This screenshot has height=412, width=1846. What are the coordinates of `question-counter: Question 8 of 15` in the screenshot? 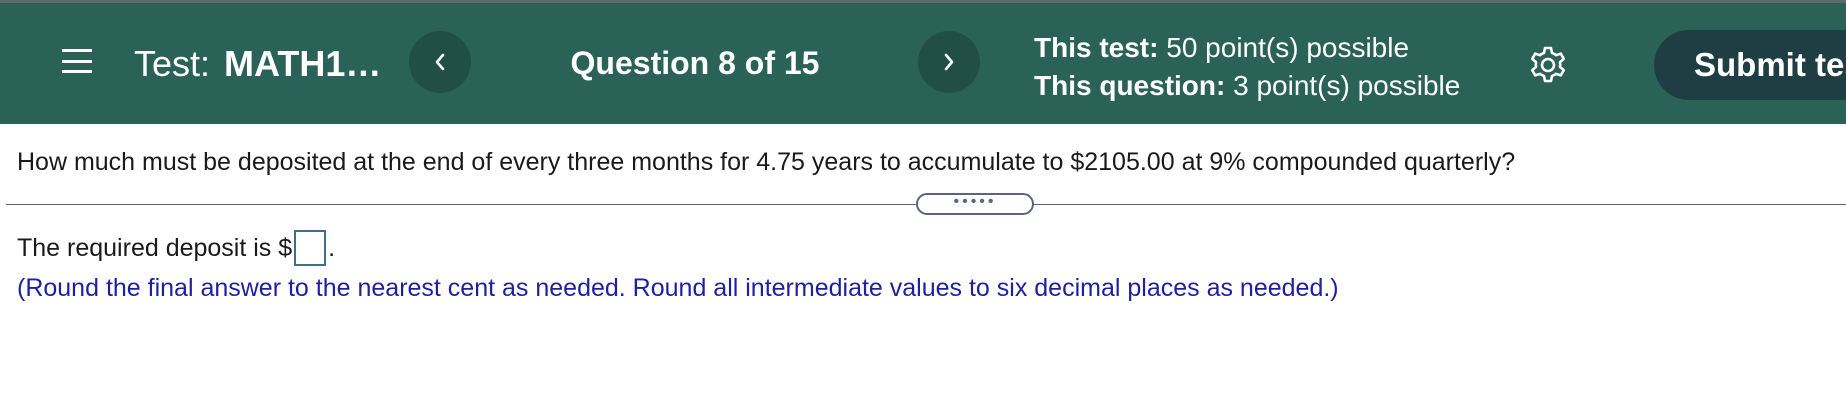 It's located at (695, 63).